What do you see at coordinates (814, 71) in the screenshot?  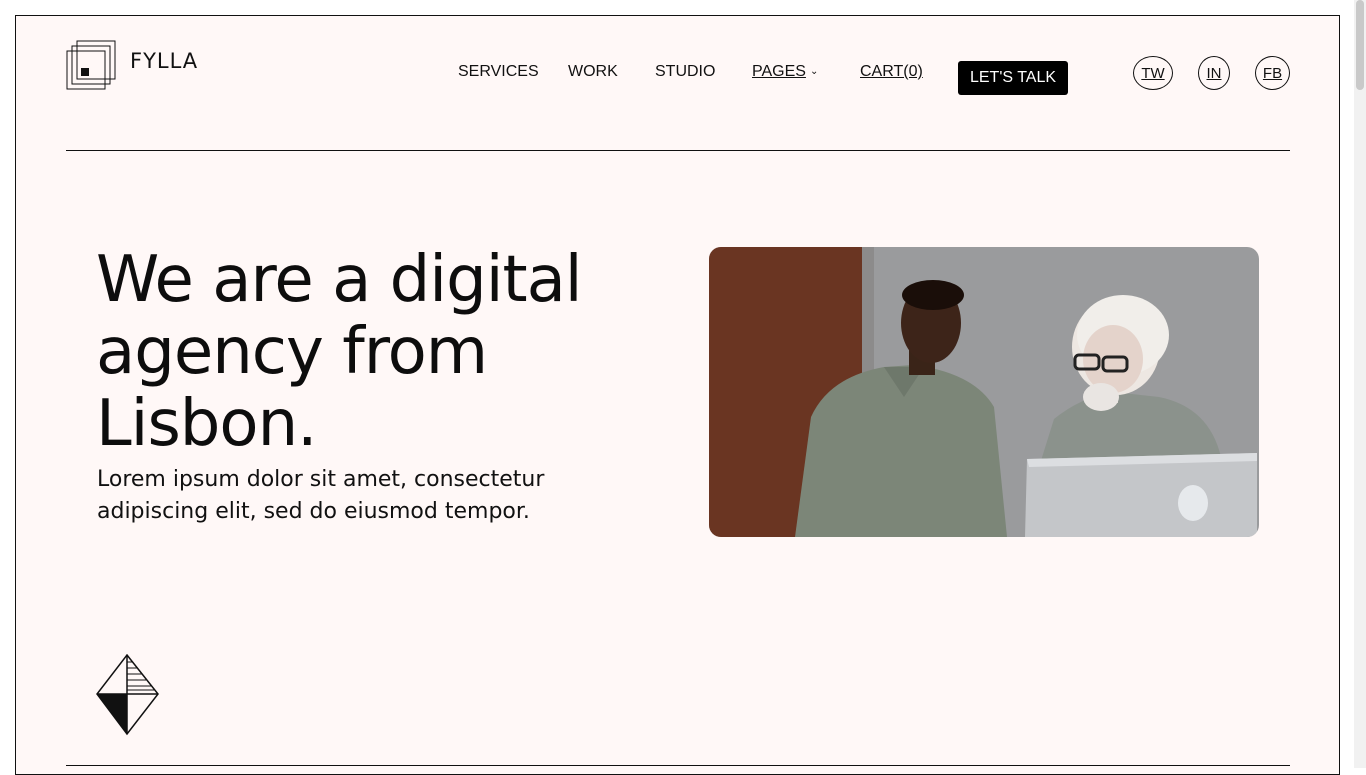 I see `chevron-down-icon: ⌄` at bounding box center [814, 71].